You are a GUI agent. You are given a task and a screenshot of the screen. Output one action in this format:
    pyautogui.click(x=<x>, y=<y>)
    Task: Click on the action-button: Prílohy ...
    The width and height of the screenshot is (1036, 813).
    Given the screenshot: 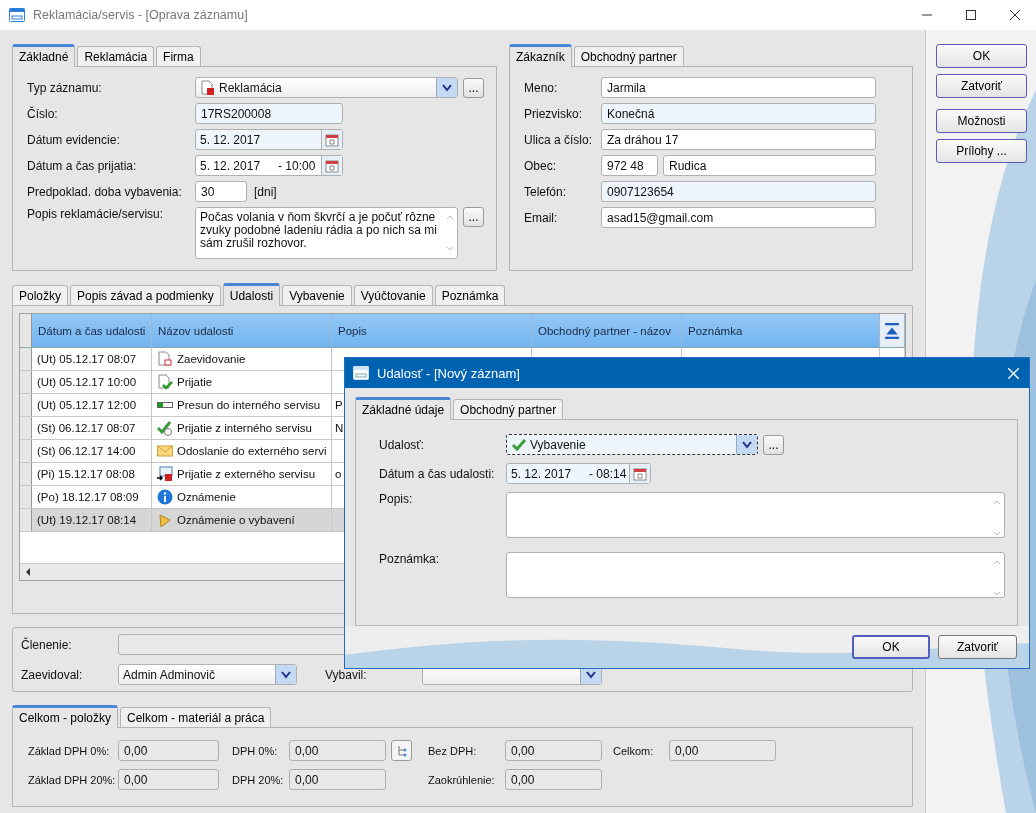 What is the action you would take?
    pyautogui.click(x=981, y=151)
    